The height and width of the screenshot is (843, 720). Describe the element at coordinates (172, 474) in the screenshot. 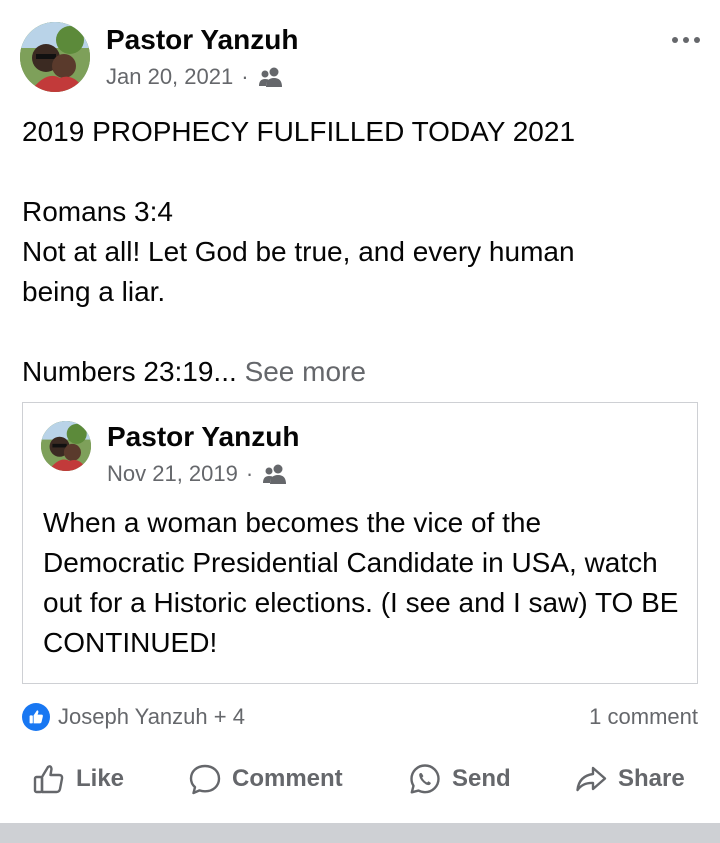

I see `shared-post-date: Nov 21, 2019` at that location.